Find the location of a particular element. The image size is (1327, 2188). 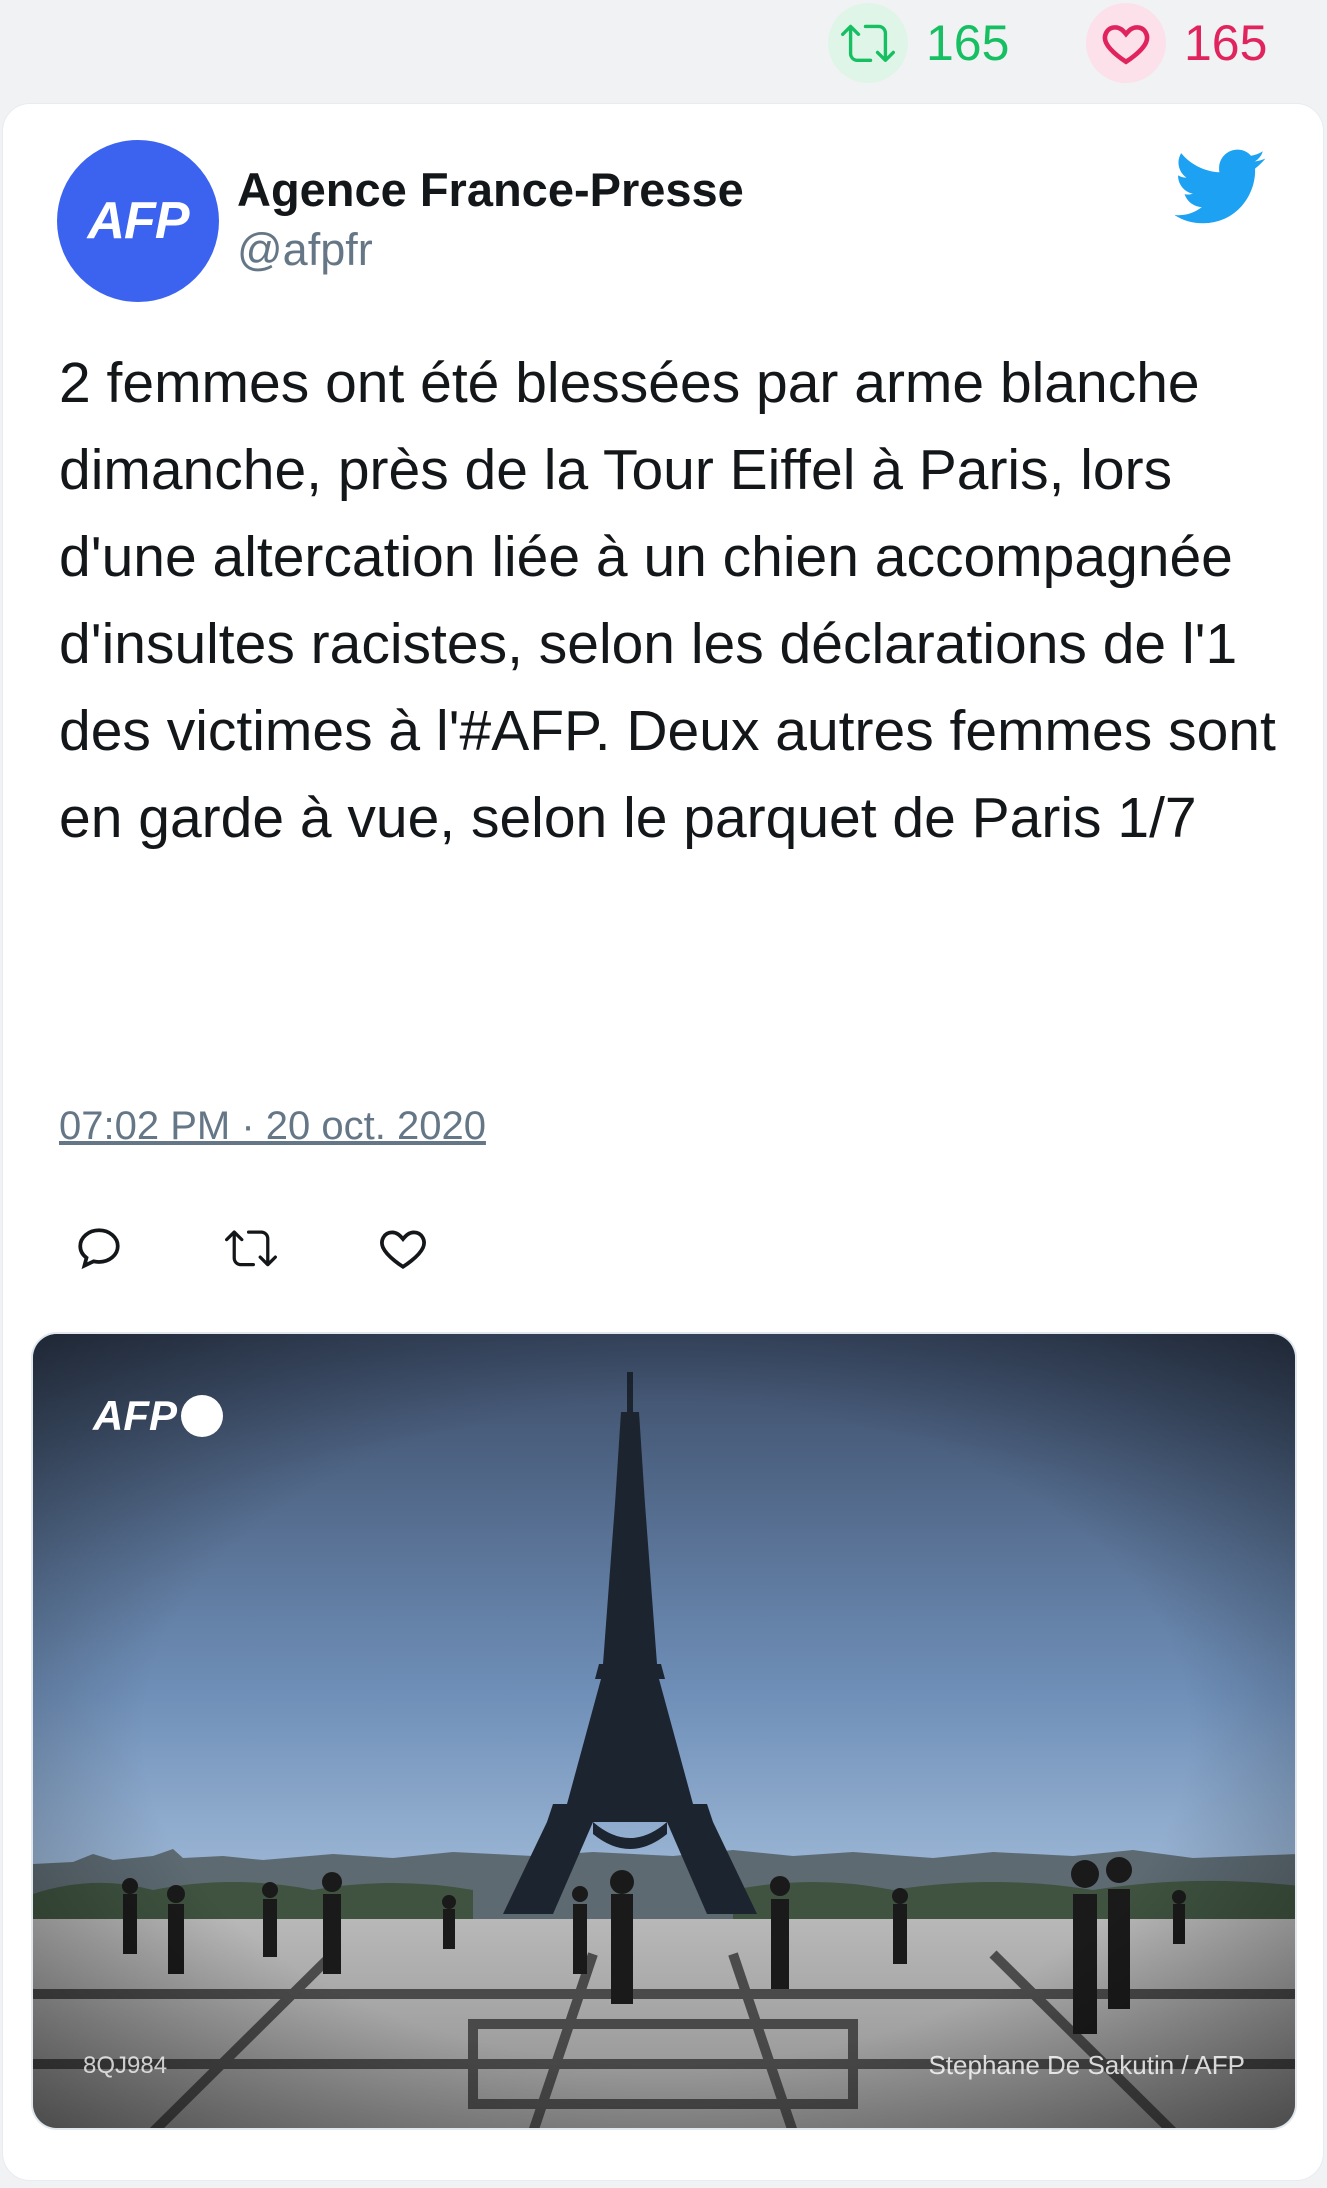

photo-code: 8QJ984 is located at coordinates (125, 2065).